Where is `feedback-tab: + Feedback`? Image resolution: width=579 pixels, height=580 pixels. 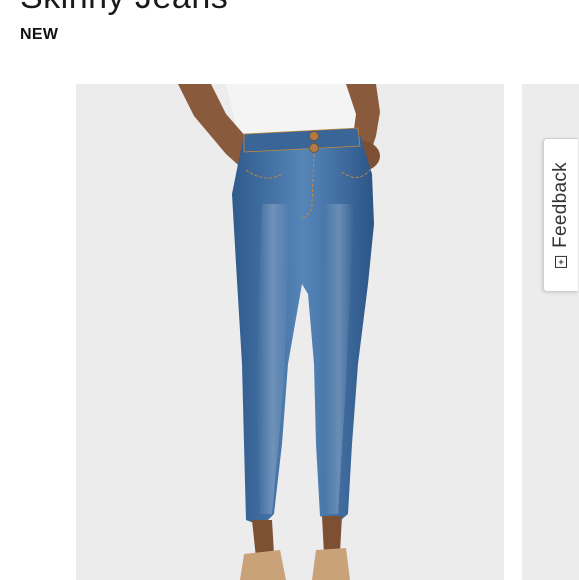
feedback-tab: + Feedback is located at coordinates (560, 215).